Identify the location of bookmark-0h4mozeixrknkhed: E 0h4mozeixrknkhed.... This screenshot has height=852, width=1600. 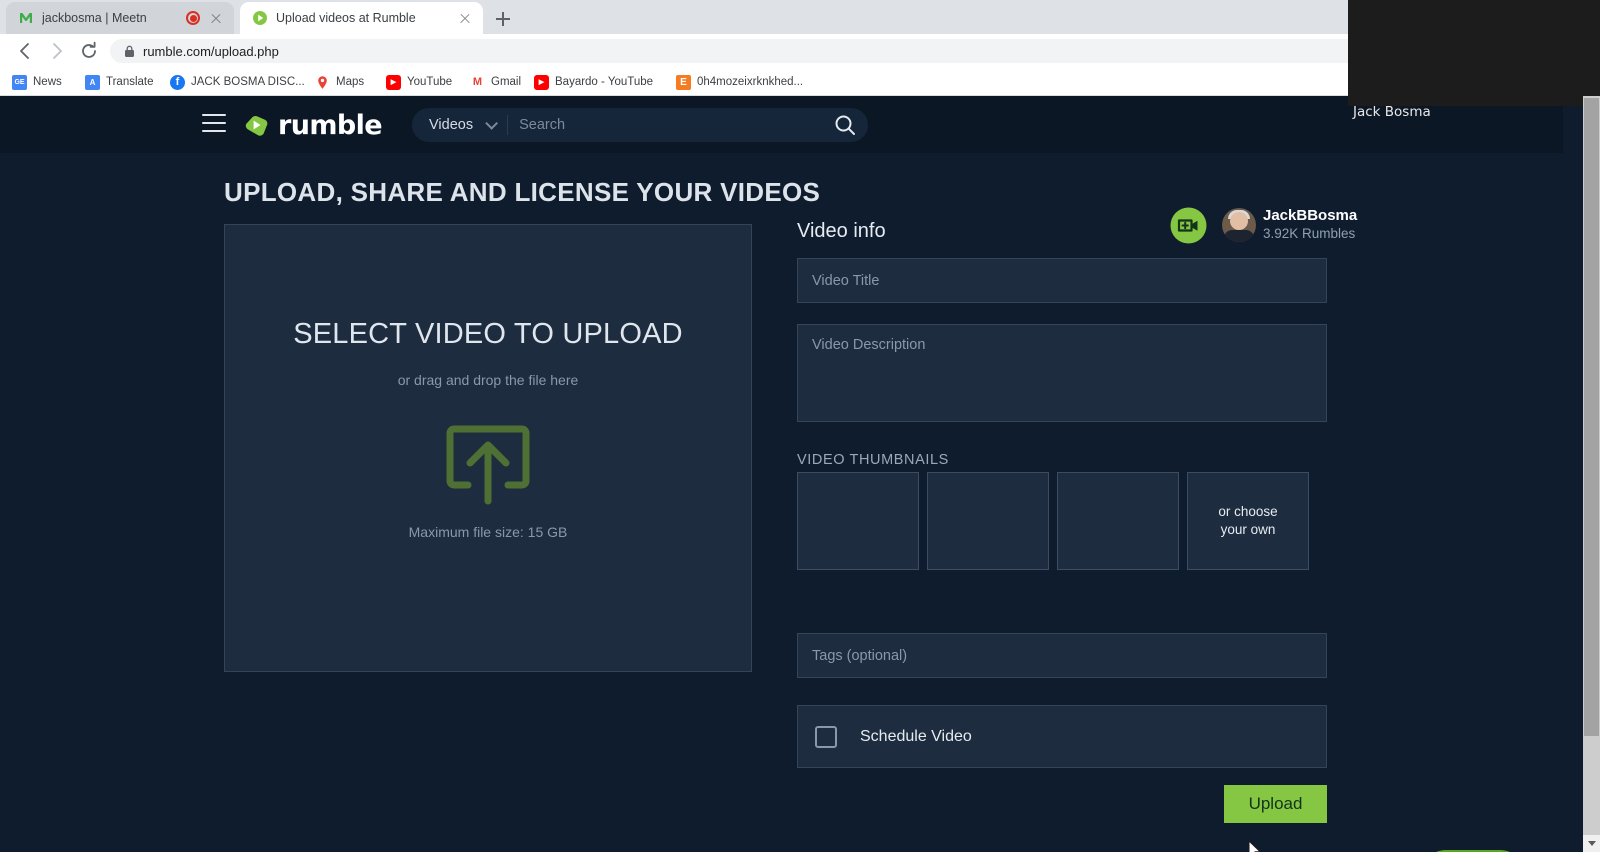
(739, 82).